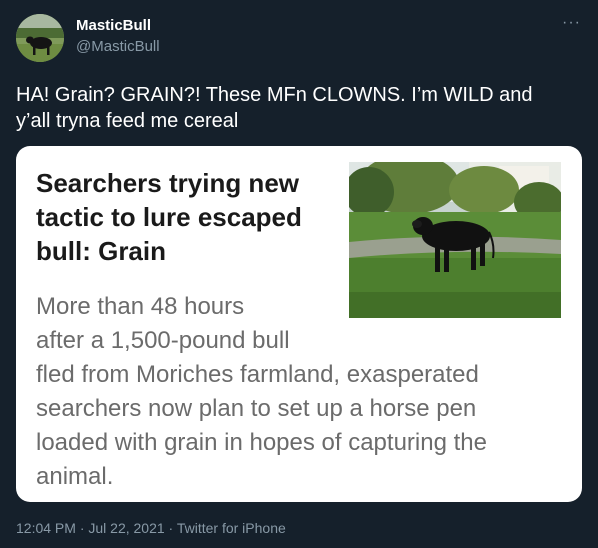 The width and height of the screenshot is (598, 548). I want to click on user-handle: @MasticBull, so click(118, 46).